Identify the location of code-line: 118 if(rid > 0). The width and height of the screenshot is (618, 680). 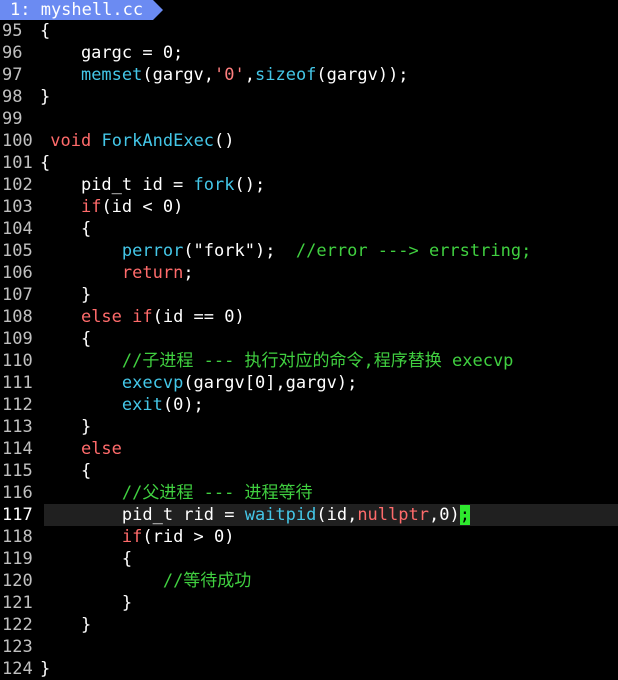
(309, 537).